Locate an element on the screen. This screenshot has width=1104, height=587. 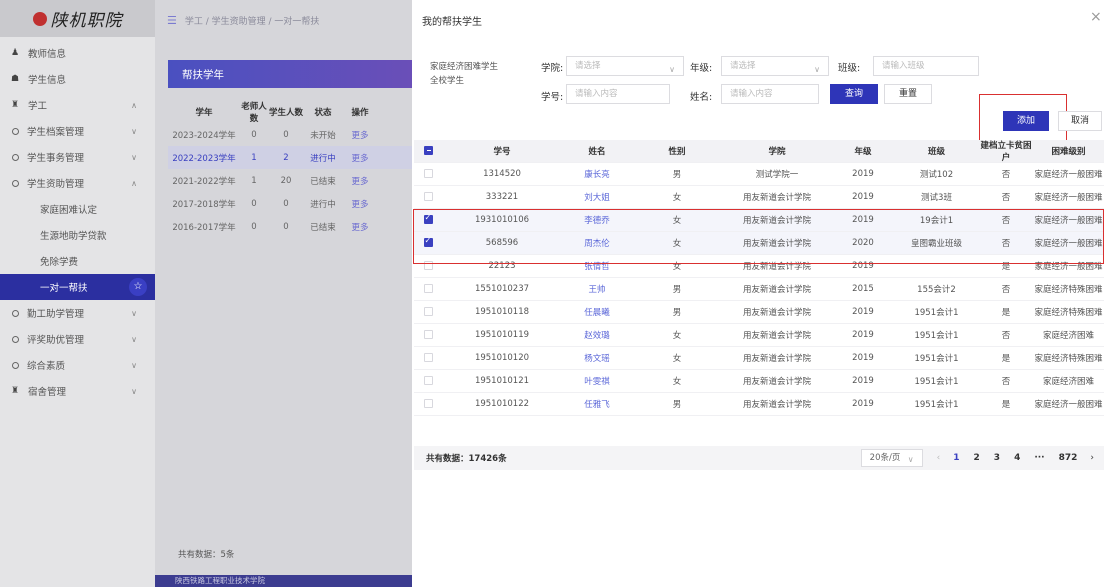
type-poor-students: 家庭经济困难学生 is located at coordinates (464, 67).